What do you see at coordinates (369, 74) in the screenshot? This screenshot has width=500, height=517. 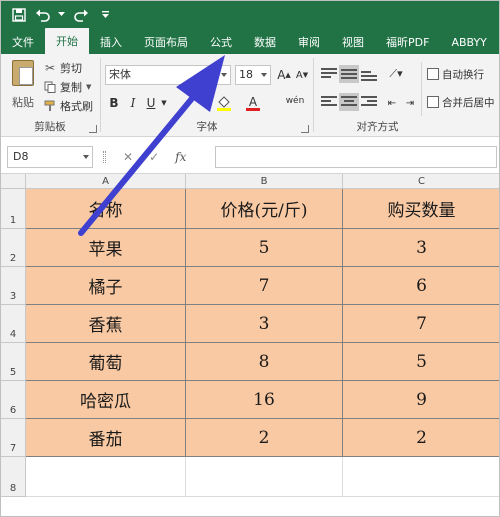 I see `align-bottom-icon` at bounding box center [369, 74].